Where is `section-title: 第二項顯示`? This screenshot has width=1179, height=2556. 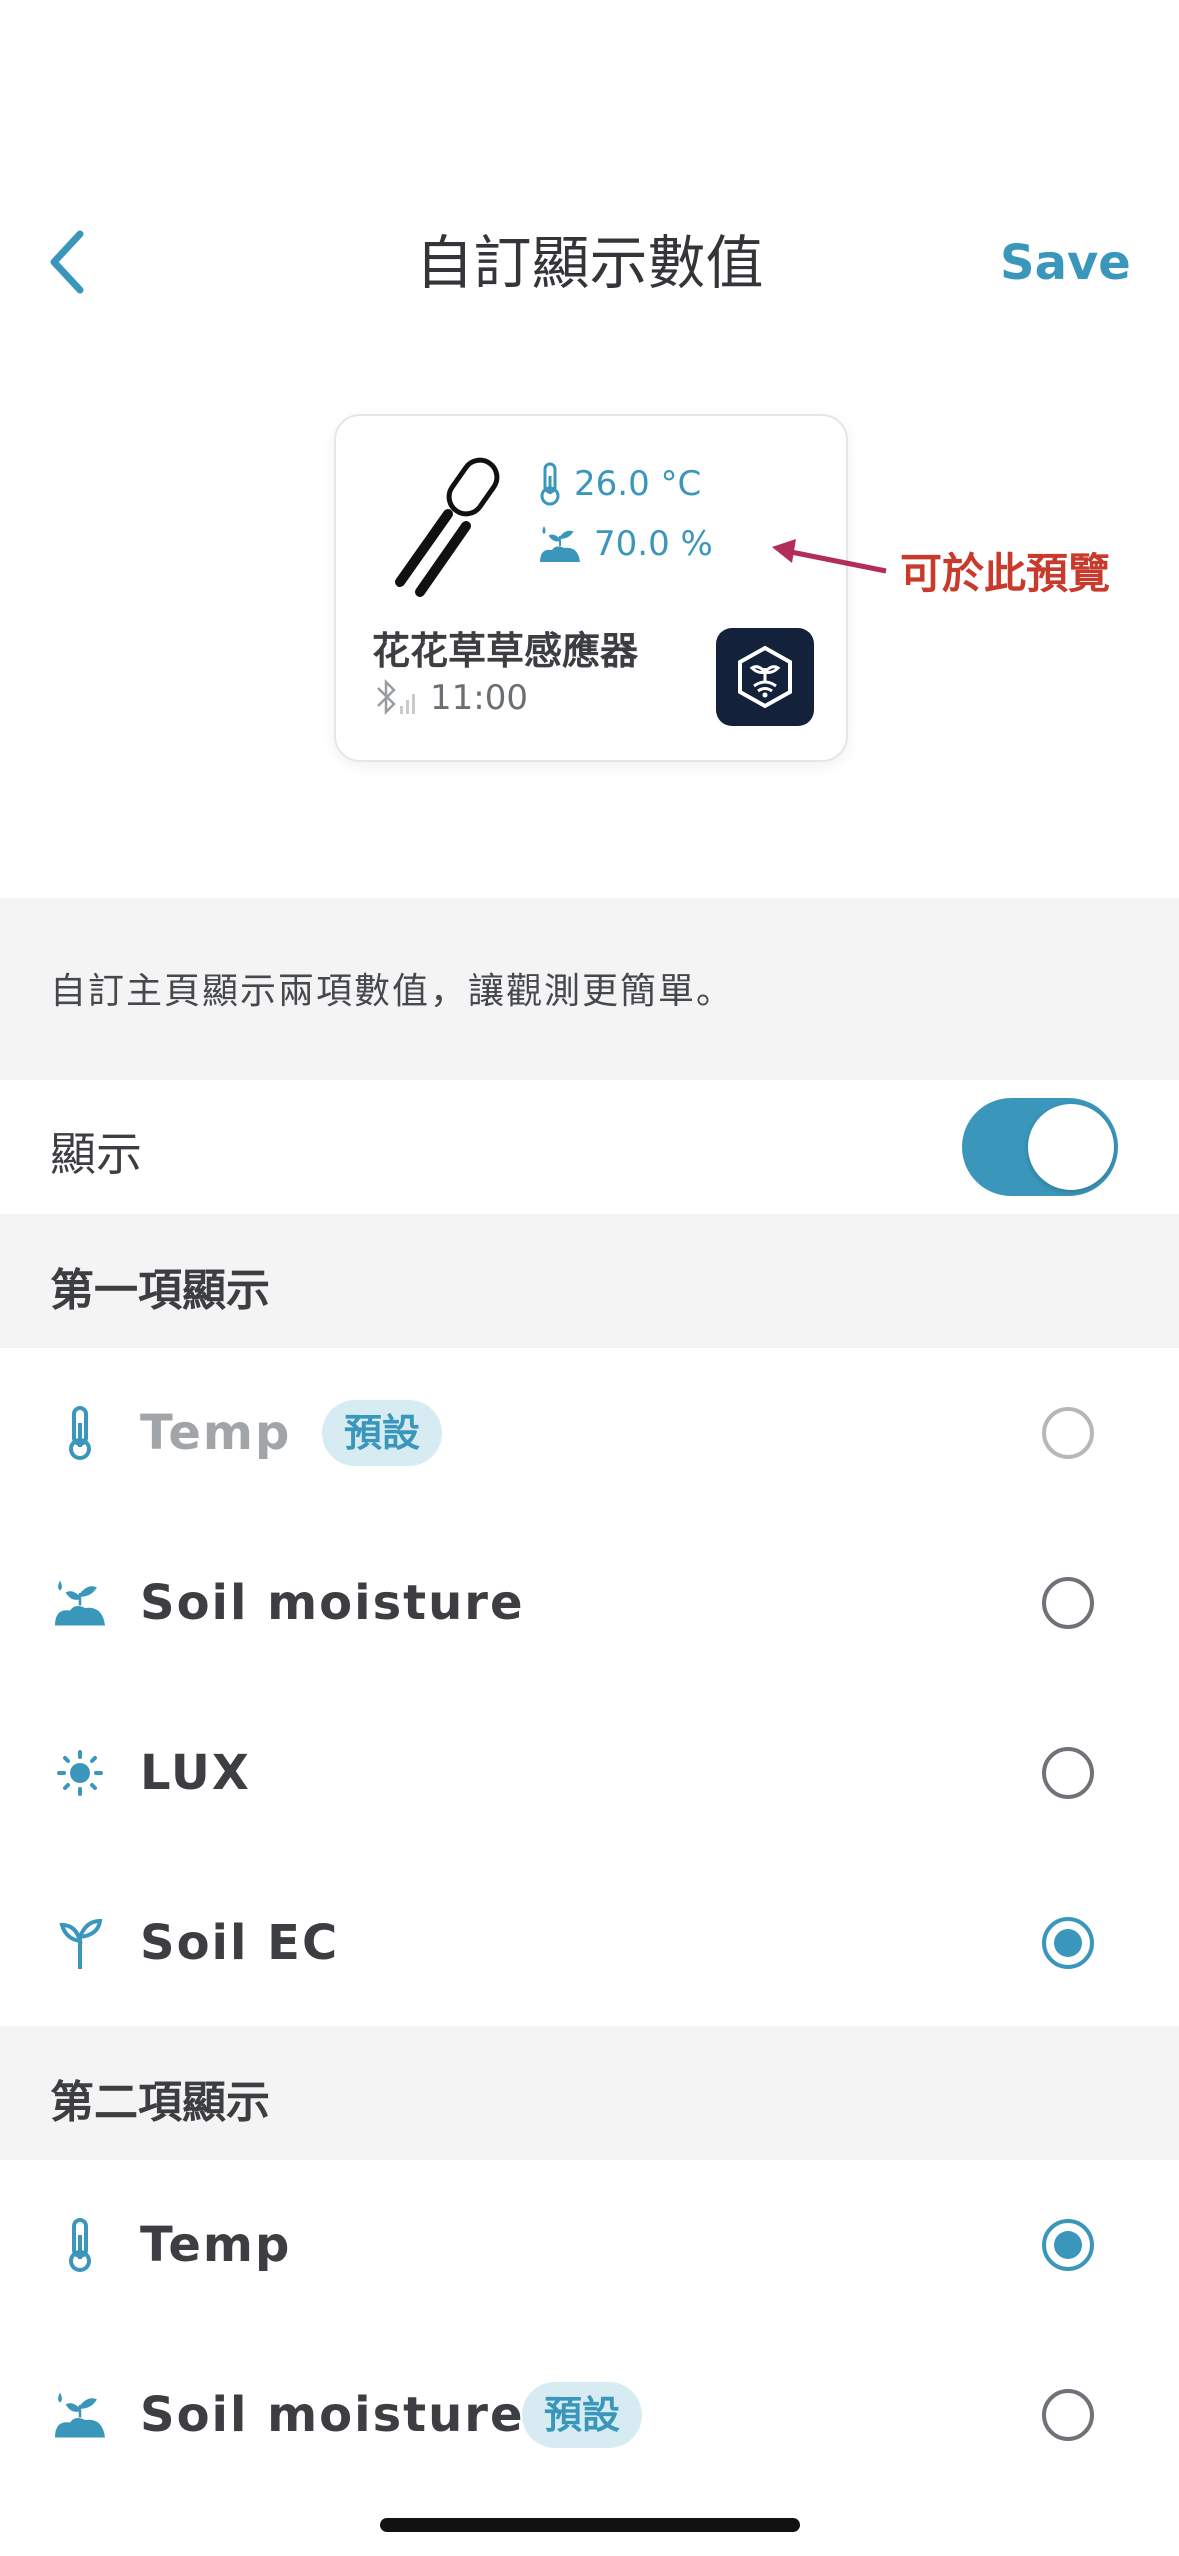
section-title: 第二項顯示 is located at coordinates (160, 2102).